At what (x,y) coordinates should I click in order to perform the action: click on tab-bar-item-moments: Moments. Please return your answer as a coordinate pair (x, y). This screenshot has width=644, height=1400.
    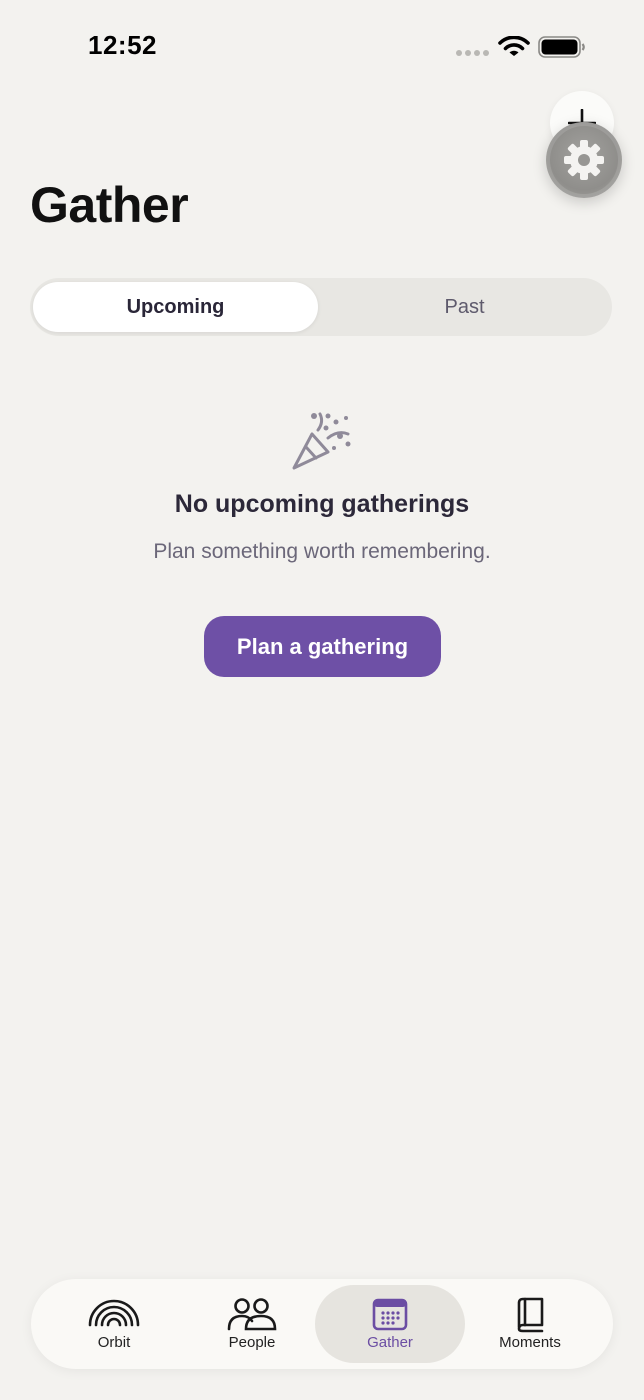
    Looking at the image, I should click on (530, 1324).